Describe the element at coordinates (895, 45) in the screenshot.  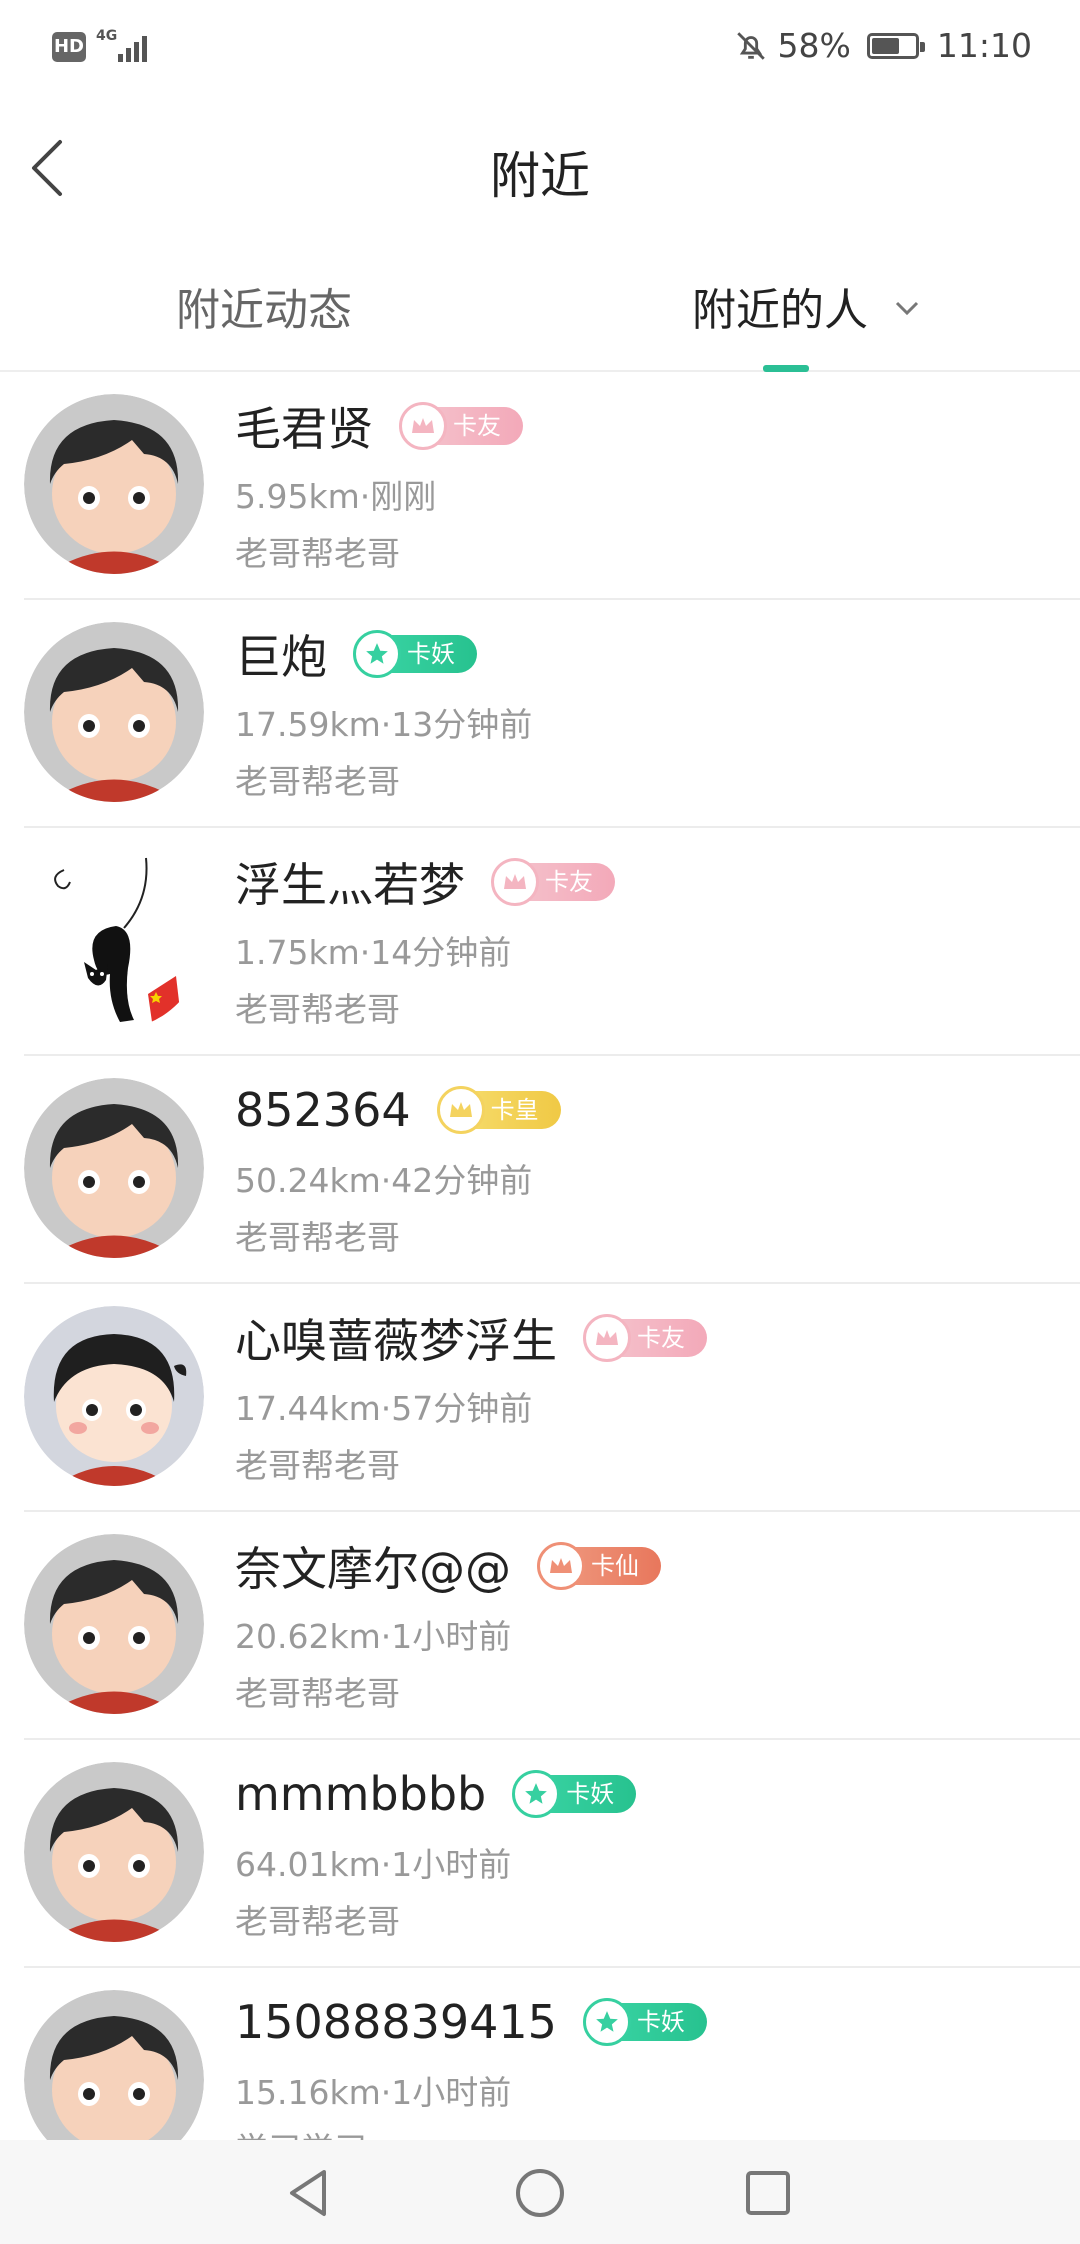
I see `battery-icon` at that location.